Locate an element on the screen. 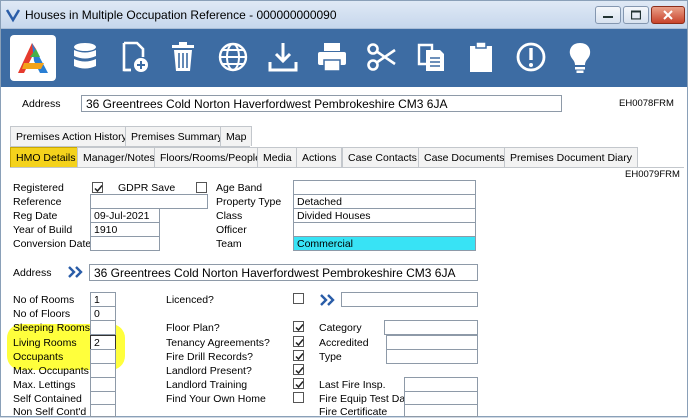 This screenshot has height=418, width=688. maximize-icon is located at coordinates (636, 15).